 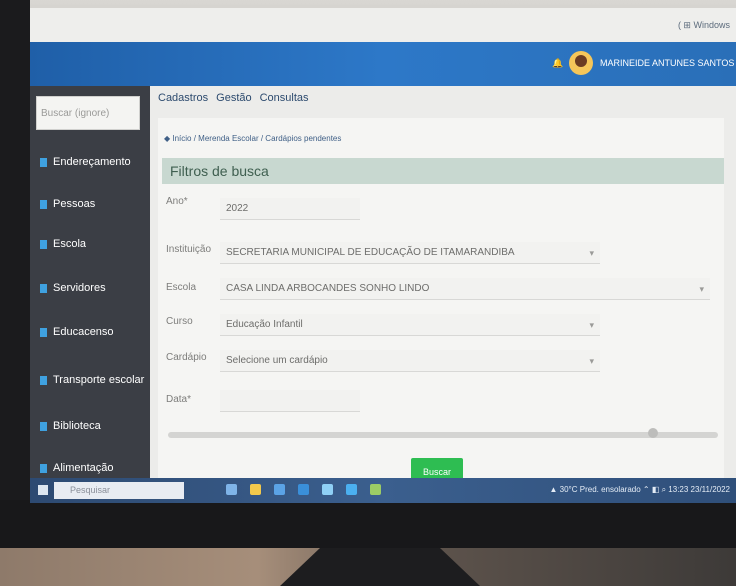 What do you see at coordinates (704, 25) in the screenshot?
I see `browser-tab-hint: ( ⊞ Windows` at bounding box center [704, 25].